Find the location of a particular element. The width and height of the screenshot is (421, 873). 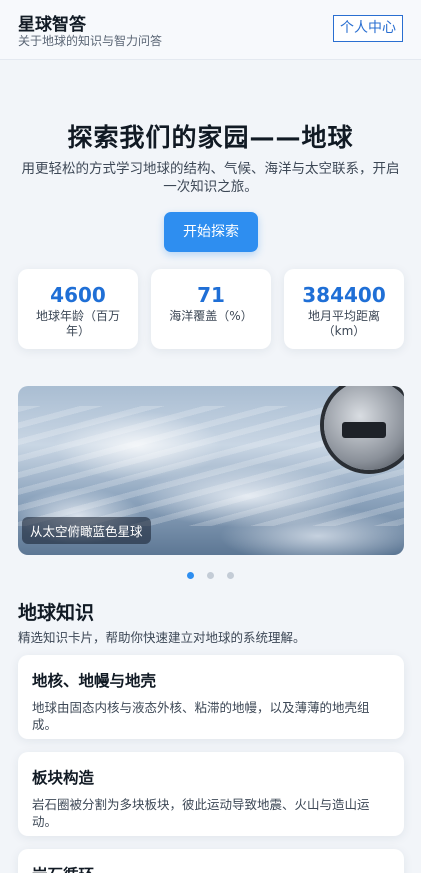

carousel-dots is located at coordinates (210, 573).